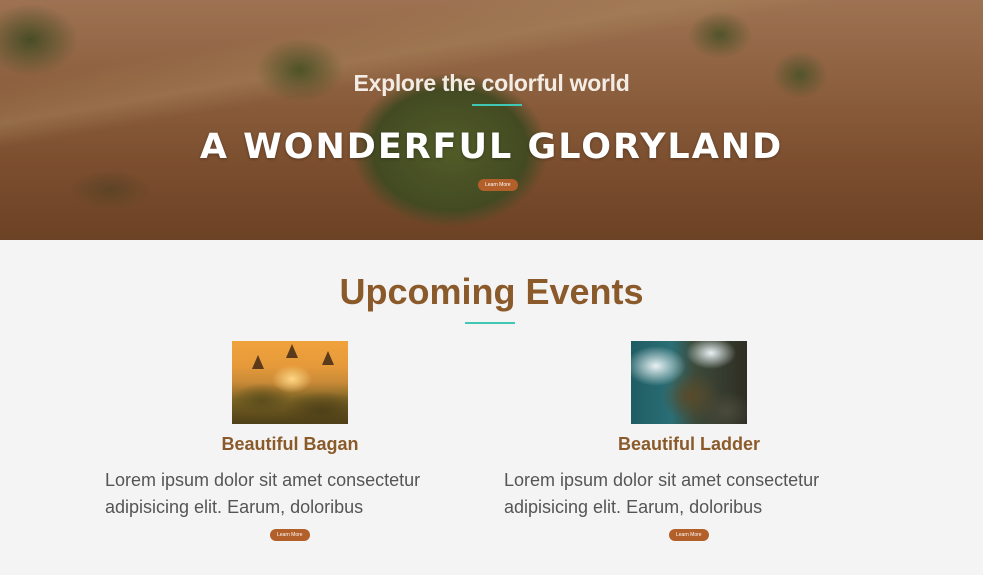 This screenshot has height=575, width=983. What do you see at coordinates (497, 105) in the screenshot?
I see `hero-divider` at bounding box center [497, 105].